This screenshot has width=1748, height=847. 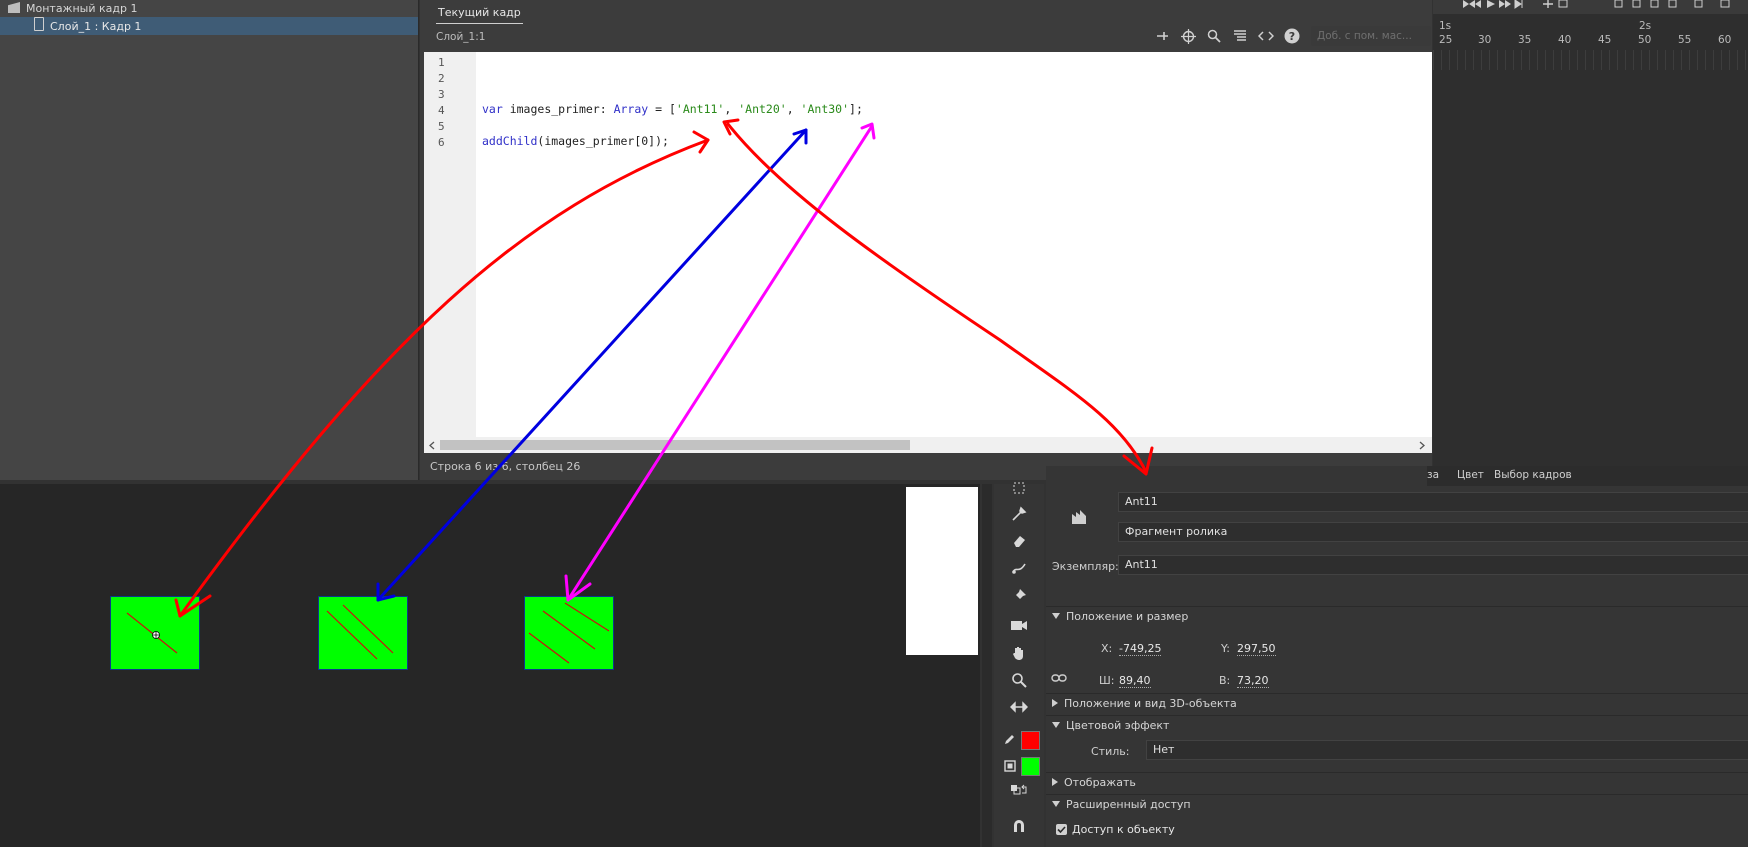 What do you see at coordinates (603, 141) in the screenshot?
I see `call-args: (images_primer[0]);` at bounding box center [603, 141].